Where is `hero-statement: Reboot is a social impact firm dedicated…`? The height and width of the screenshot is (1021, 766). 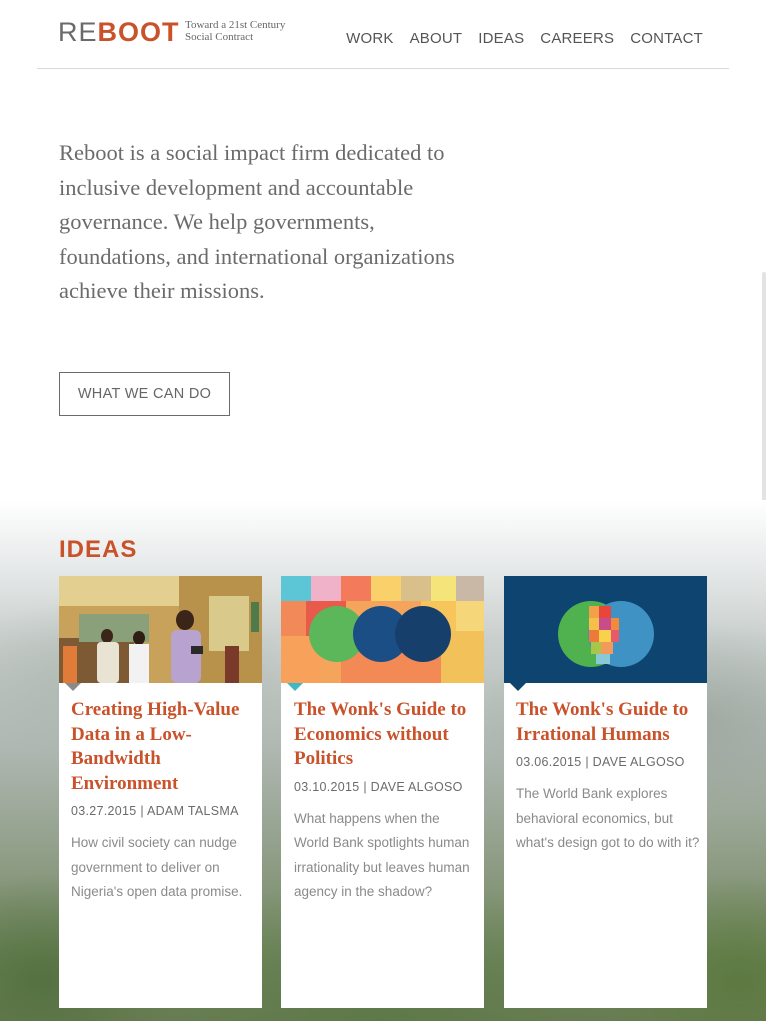 hero-statement: Reboot is a social impact firm dedicated… is located at coordinates (257, 221).